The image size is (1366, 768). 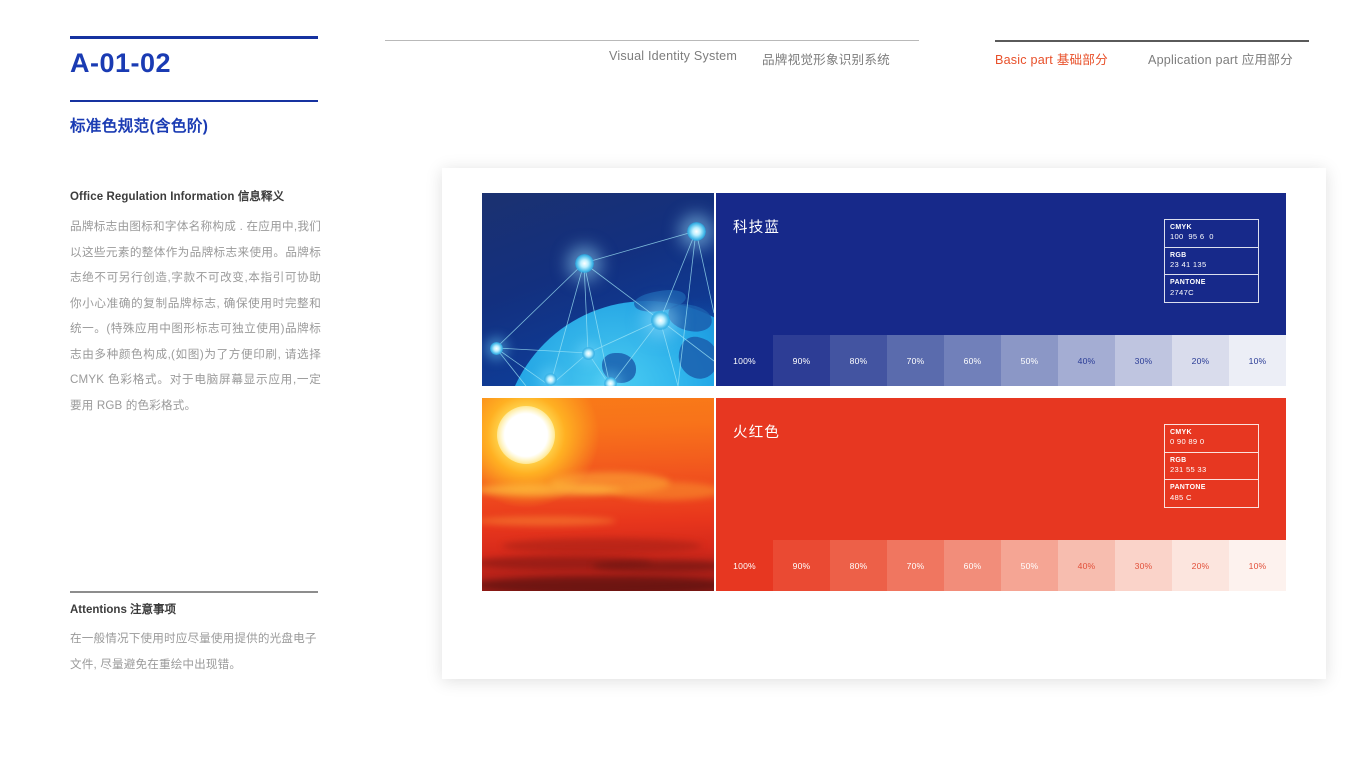 I want to click on spec-cell-cmyk: CMYK 100 95 6 0, so click(x=1211, y=234).